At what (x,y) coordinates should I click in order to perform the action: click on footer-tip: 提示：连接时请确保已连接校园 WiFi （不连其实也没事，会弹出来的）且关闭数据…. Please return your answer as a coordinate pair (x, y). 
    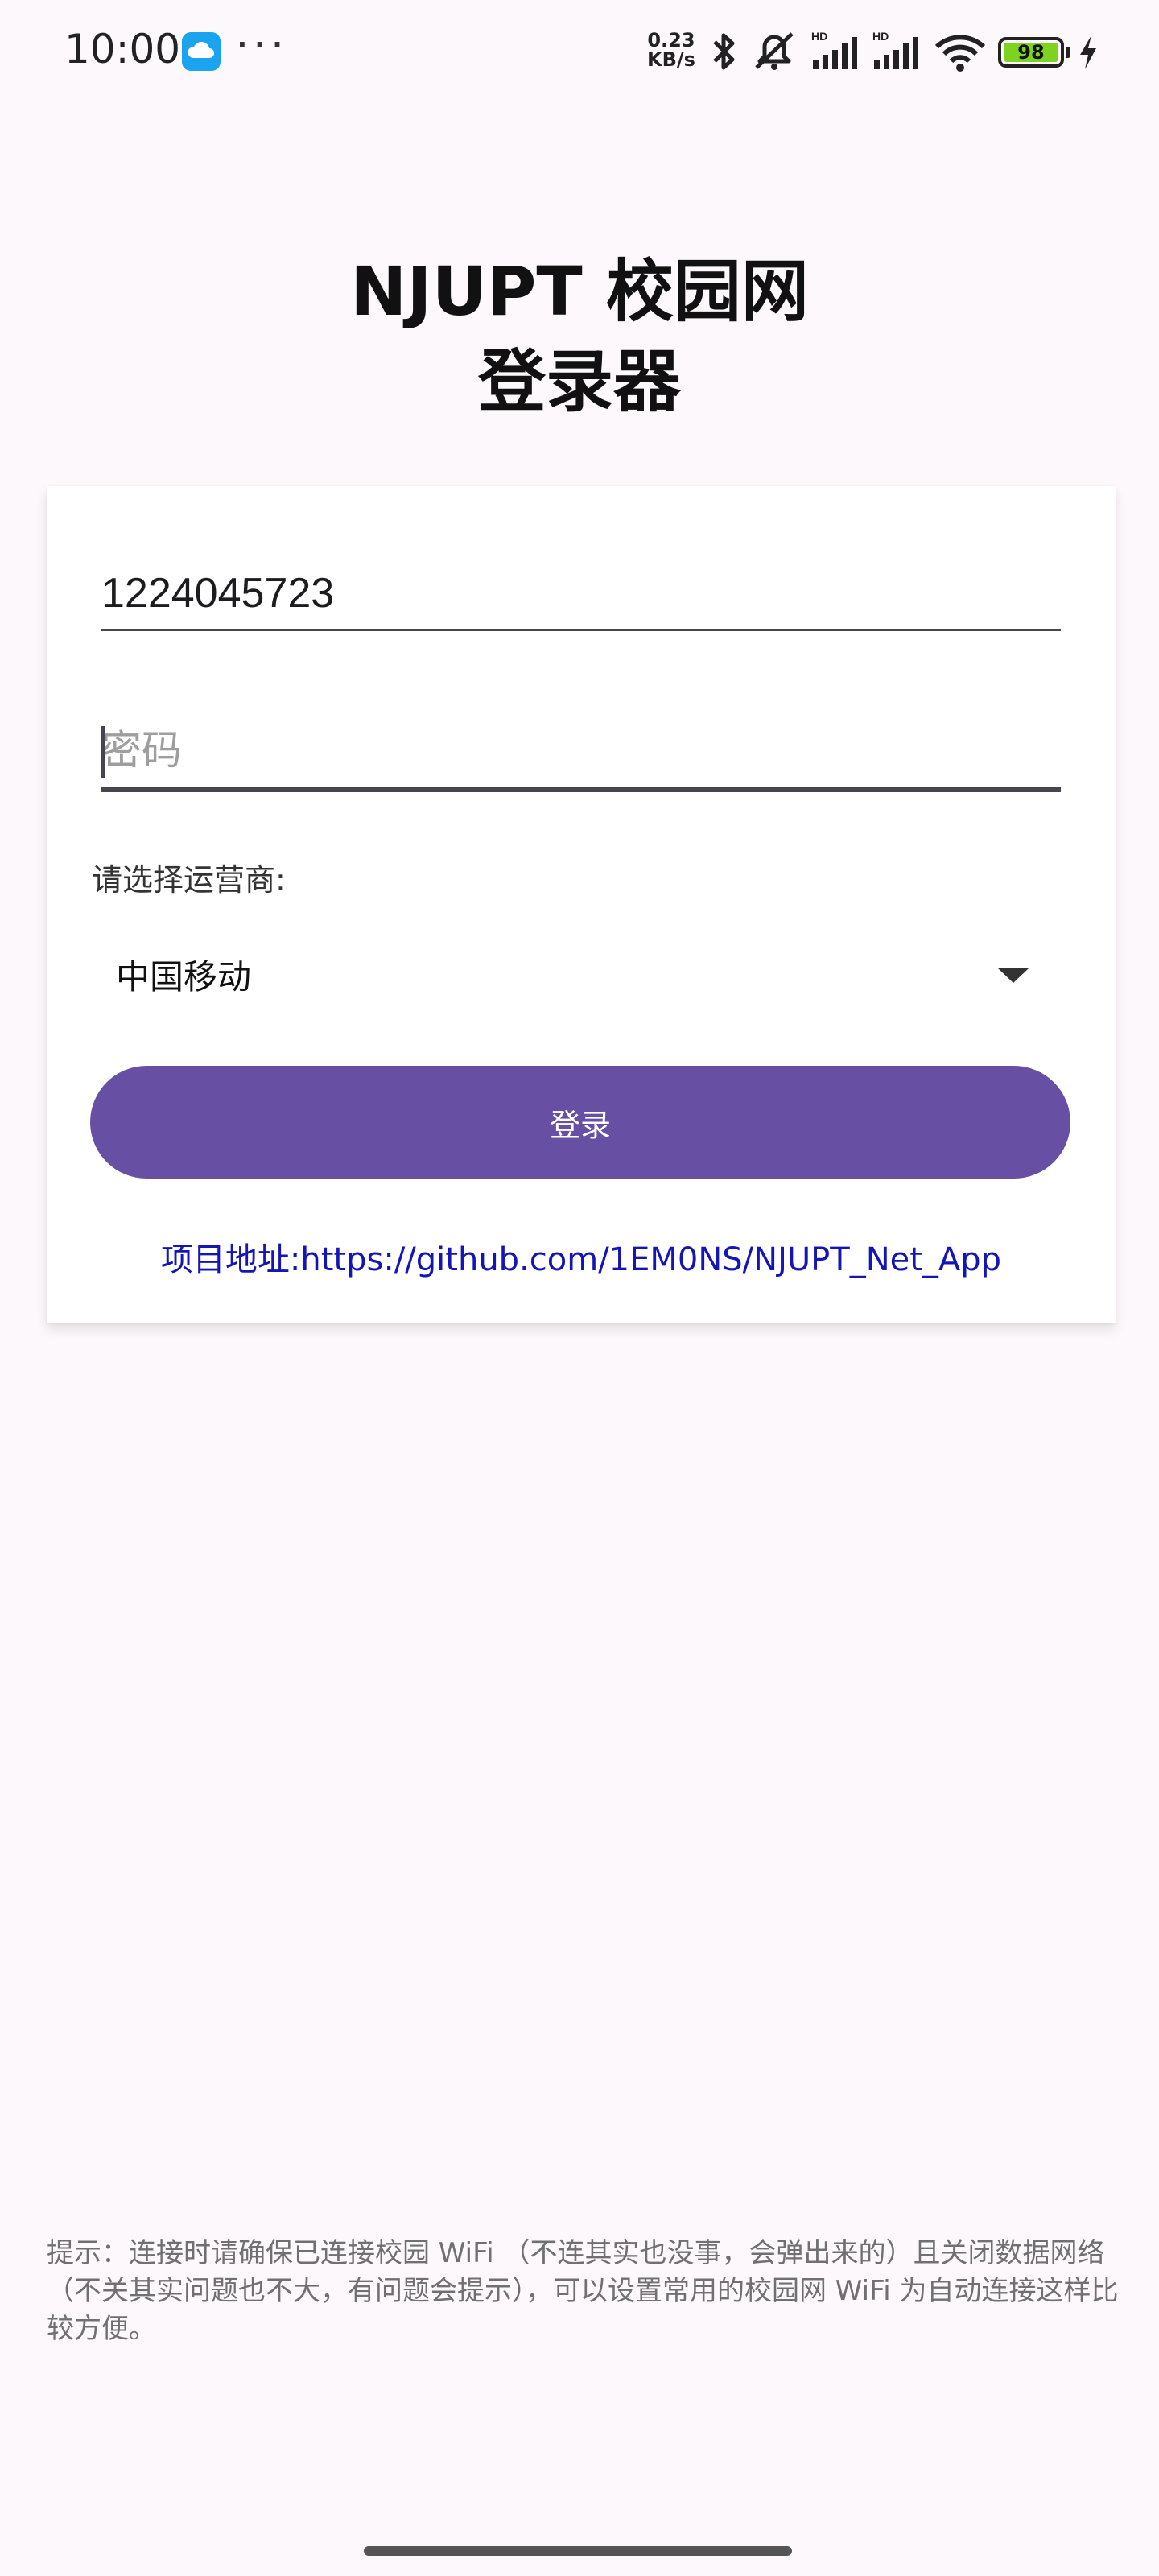
    Looking at the image, I should click on (583, 2291).